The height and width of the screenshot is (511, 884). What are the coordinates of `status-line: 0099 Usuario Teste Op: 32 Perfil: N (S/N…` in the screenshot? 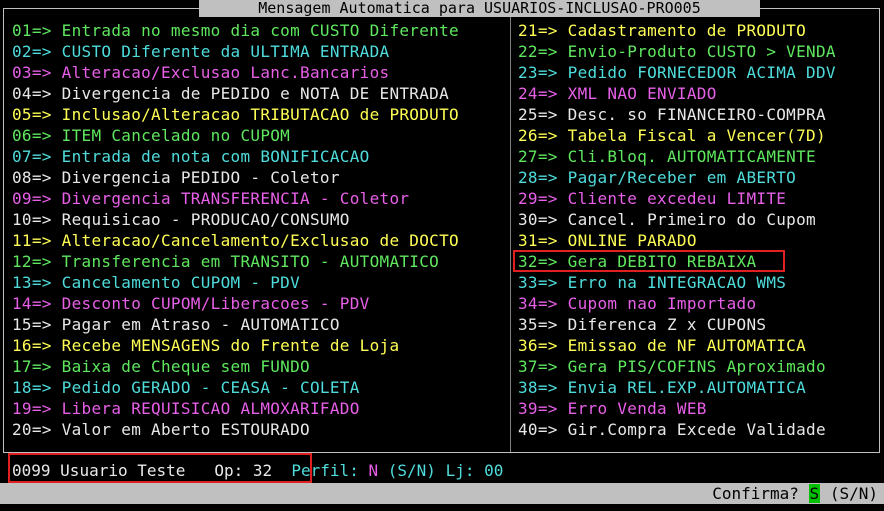 It's located at (257, 471).